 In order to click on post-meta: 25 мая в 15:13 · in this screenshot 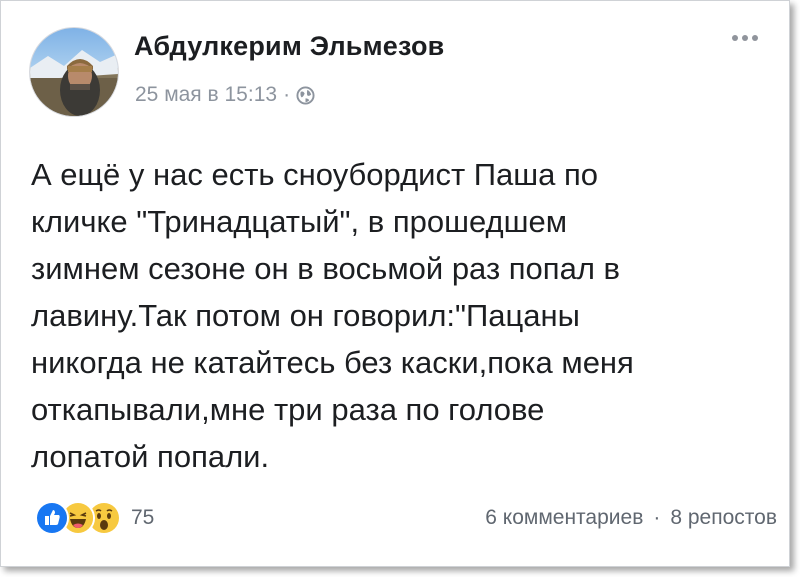, I will do `click(225, 95)`.